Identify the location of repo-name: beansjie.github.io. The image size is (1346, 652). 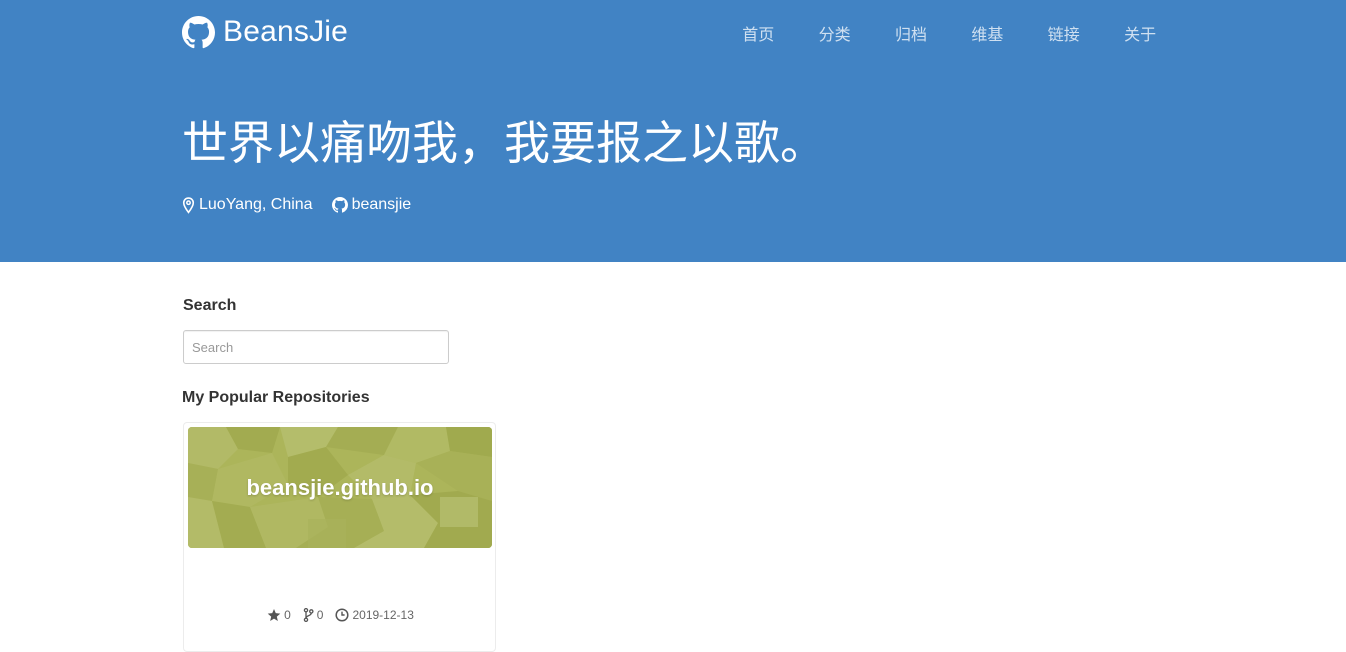
(340, 487).